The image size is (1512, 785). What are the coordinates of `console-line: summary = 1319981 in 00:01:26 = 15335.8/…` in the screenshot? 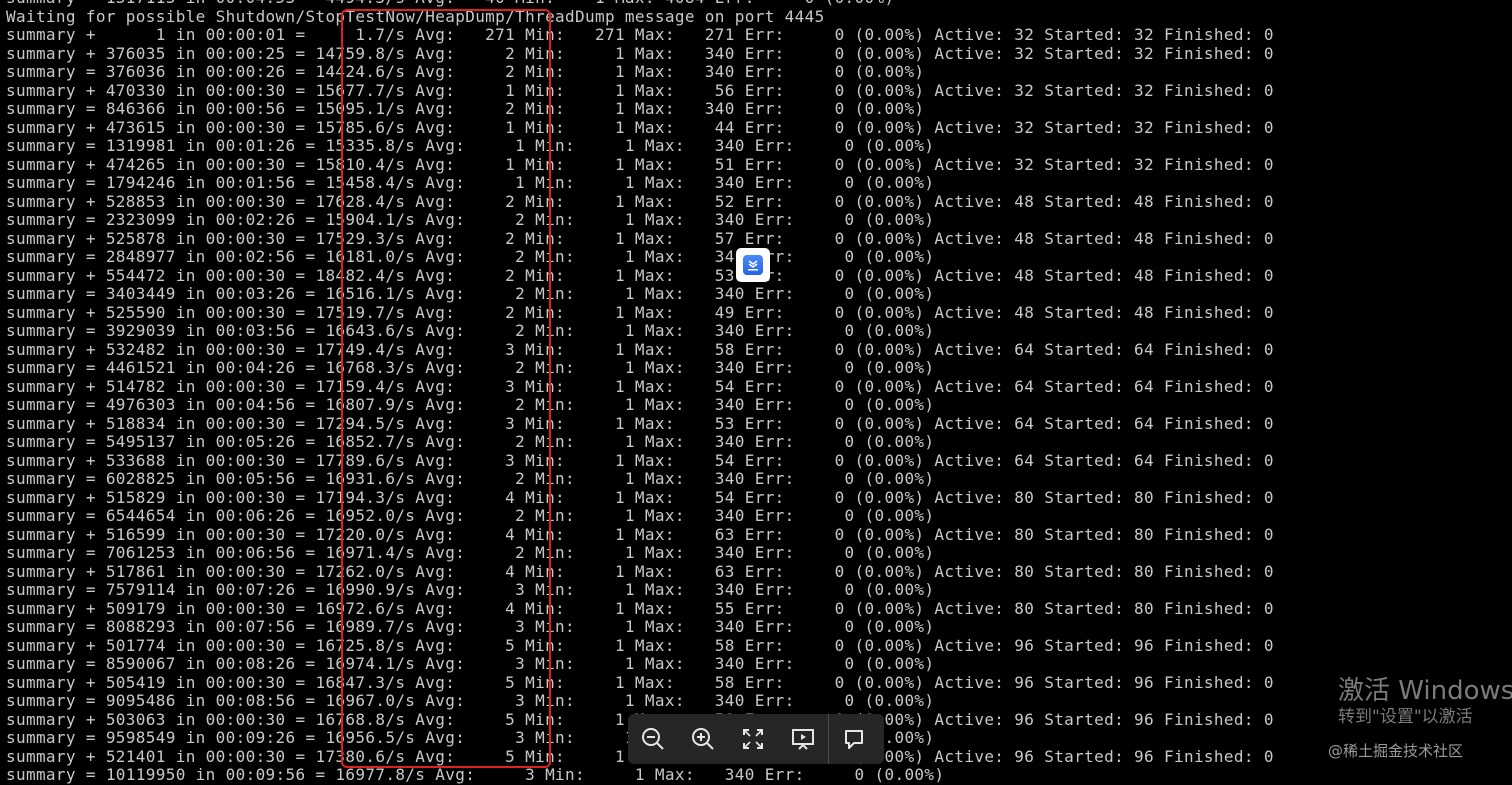 It's located at (470, 145).